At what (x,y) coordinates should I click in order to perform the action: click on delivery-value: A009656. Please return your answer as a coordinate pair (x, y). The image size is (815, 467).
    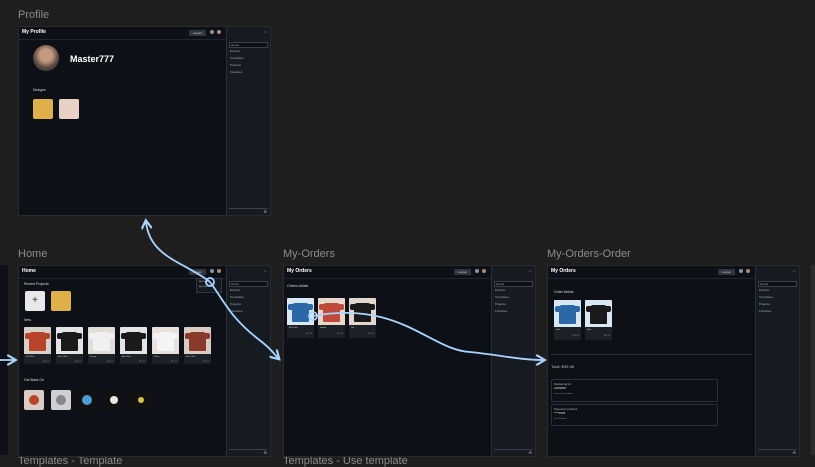
    Looking at the image, I should click on (560, 388).